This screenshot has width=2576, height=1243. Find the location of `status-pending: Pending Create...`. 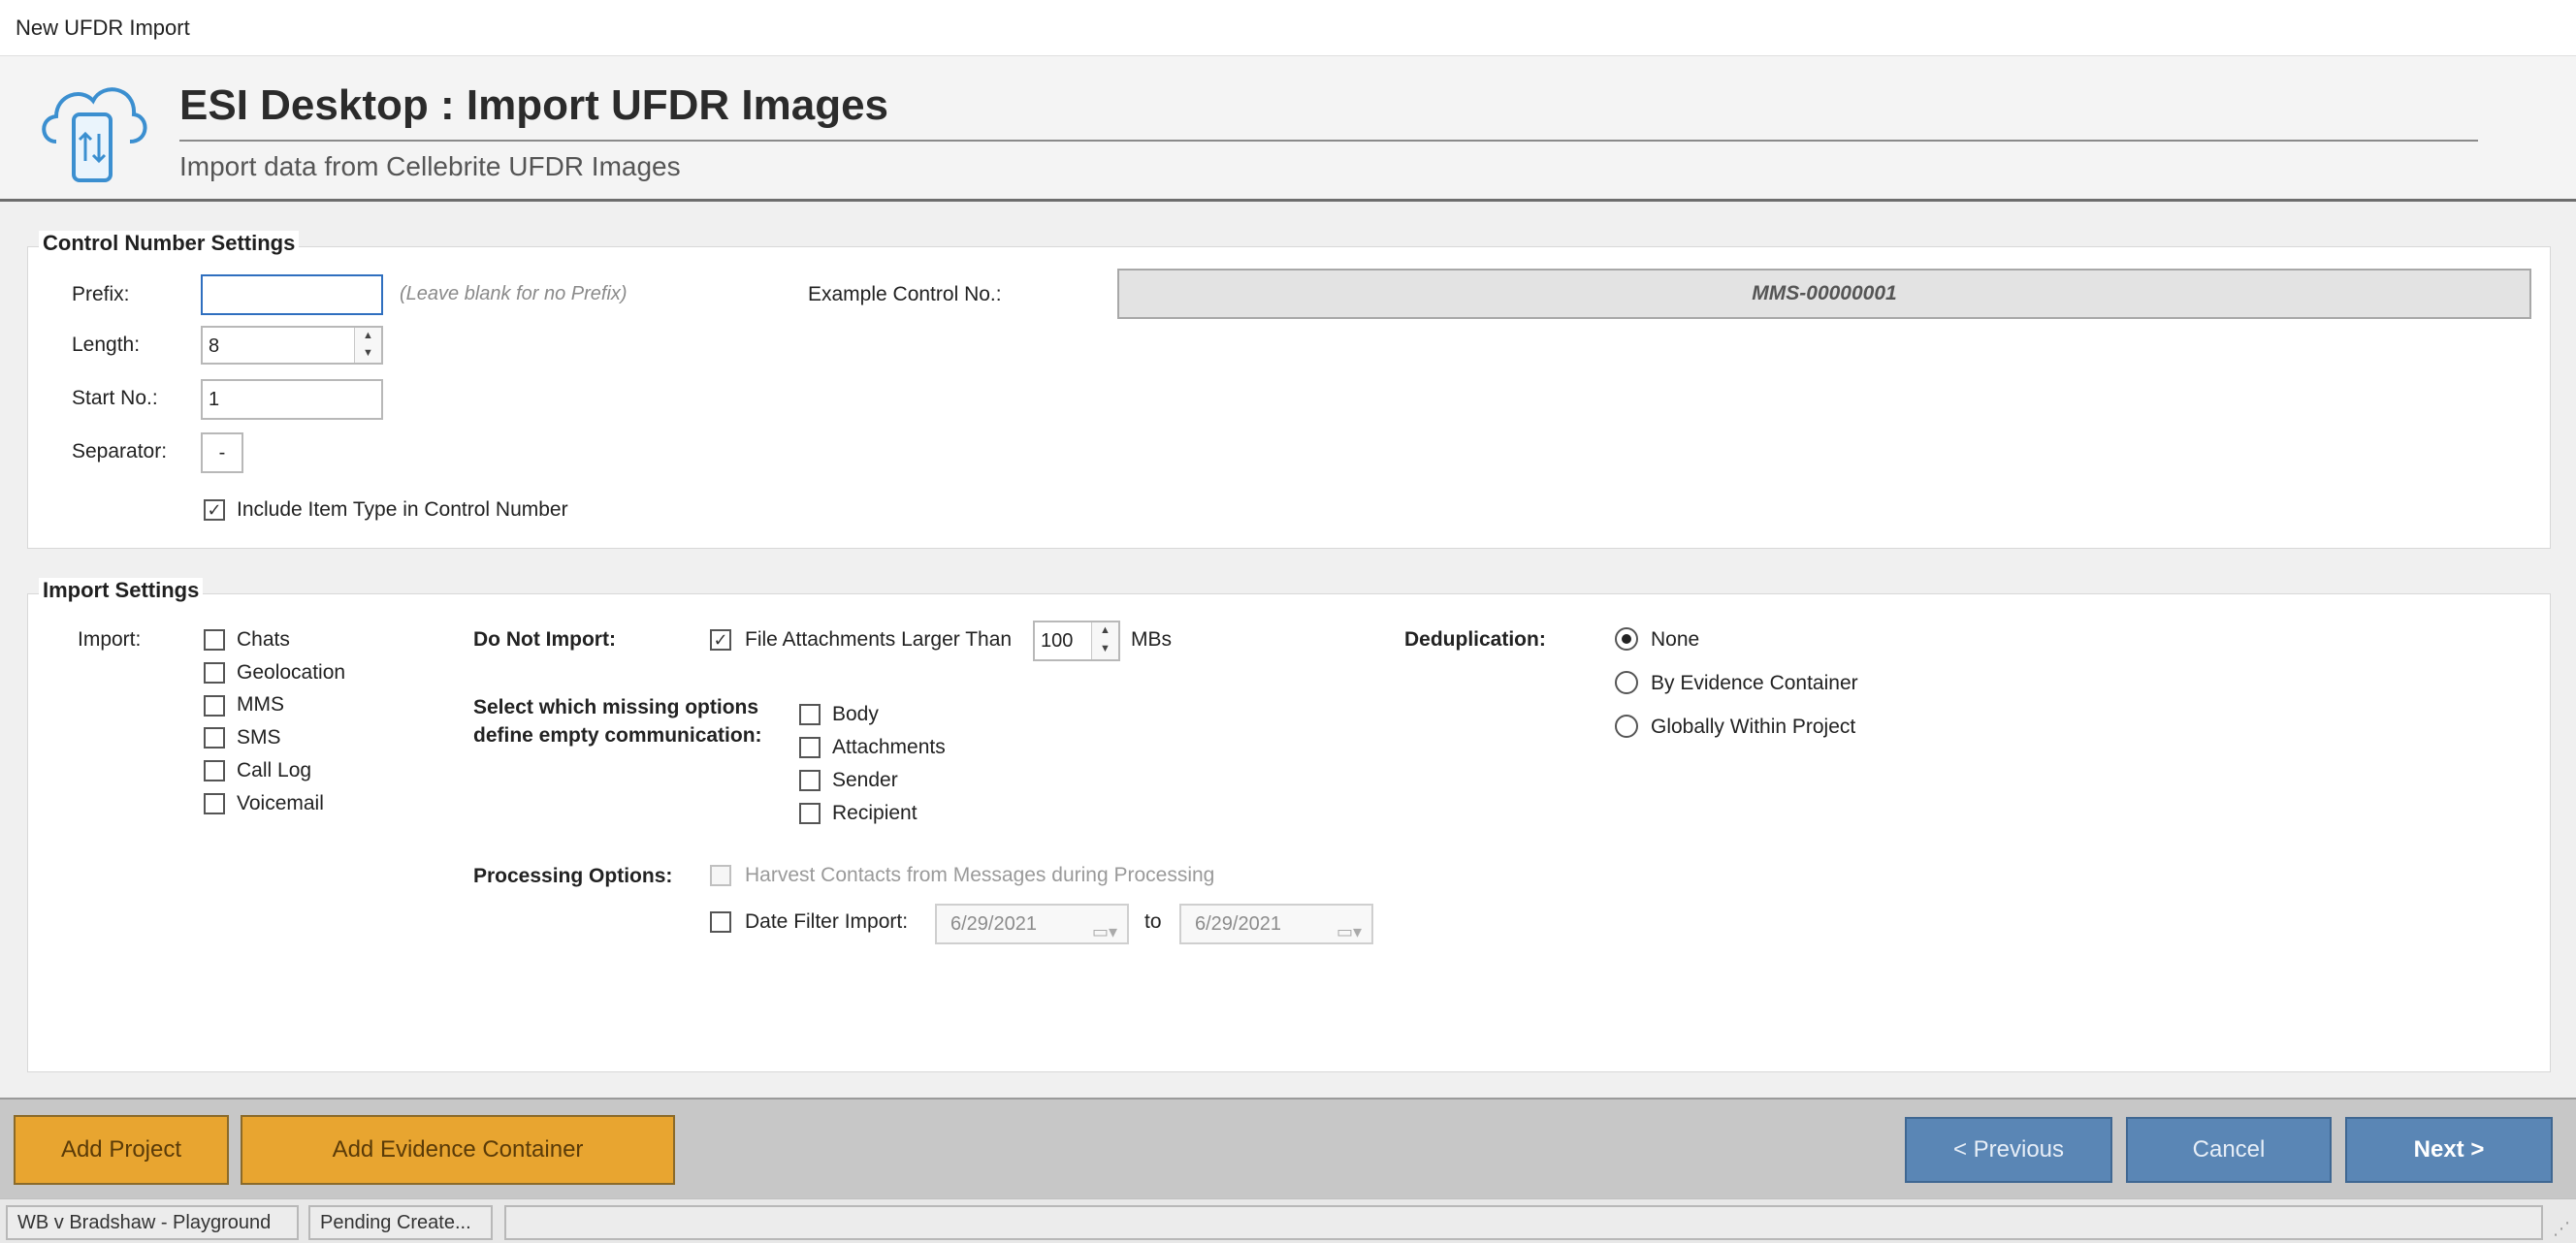

status-pending: Pending Create... is located at coordinates (400, 1223).